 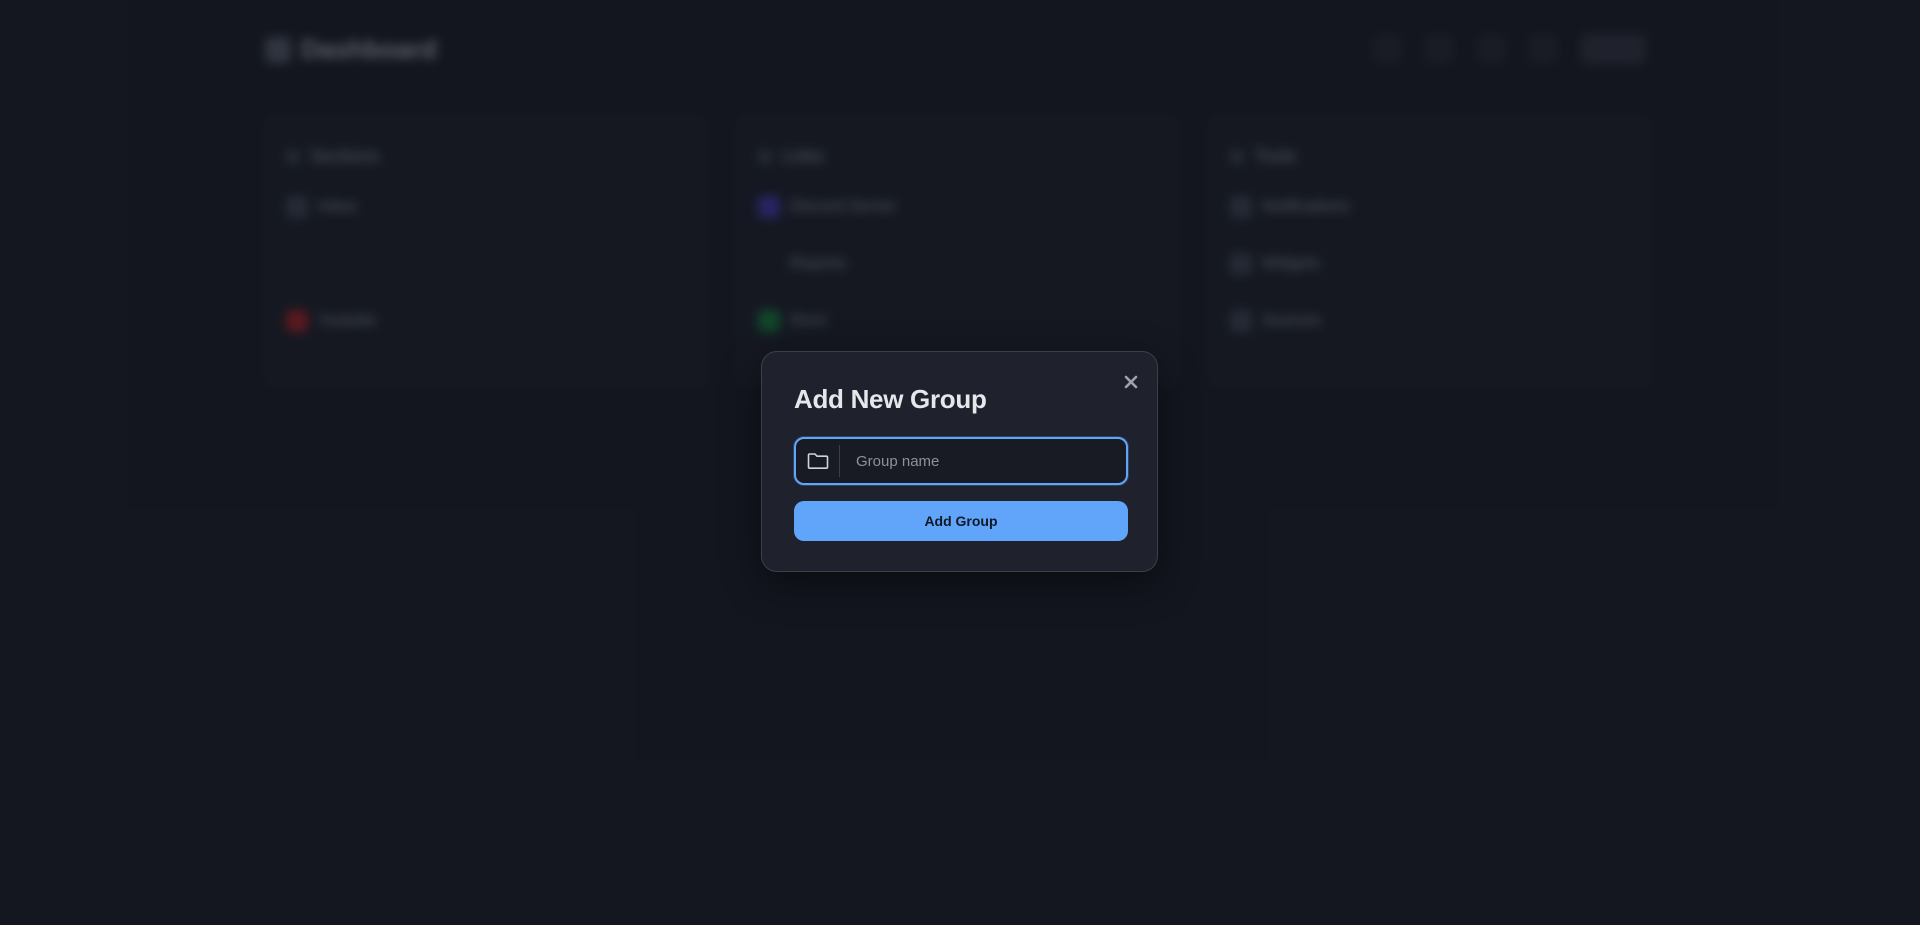 I want to click on close-icon, so click(x=1131, y=382).